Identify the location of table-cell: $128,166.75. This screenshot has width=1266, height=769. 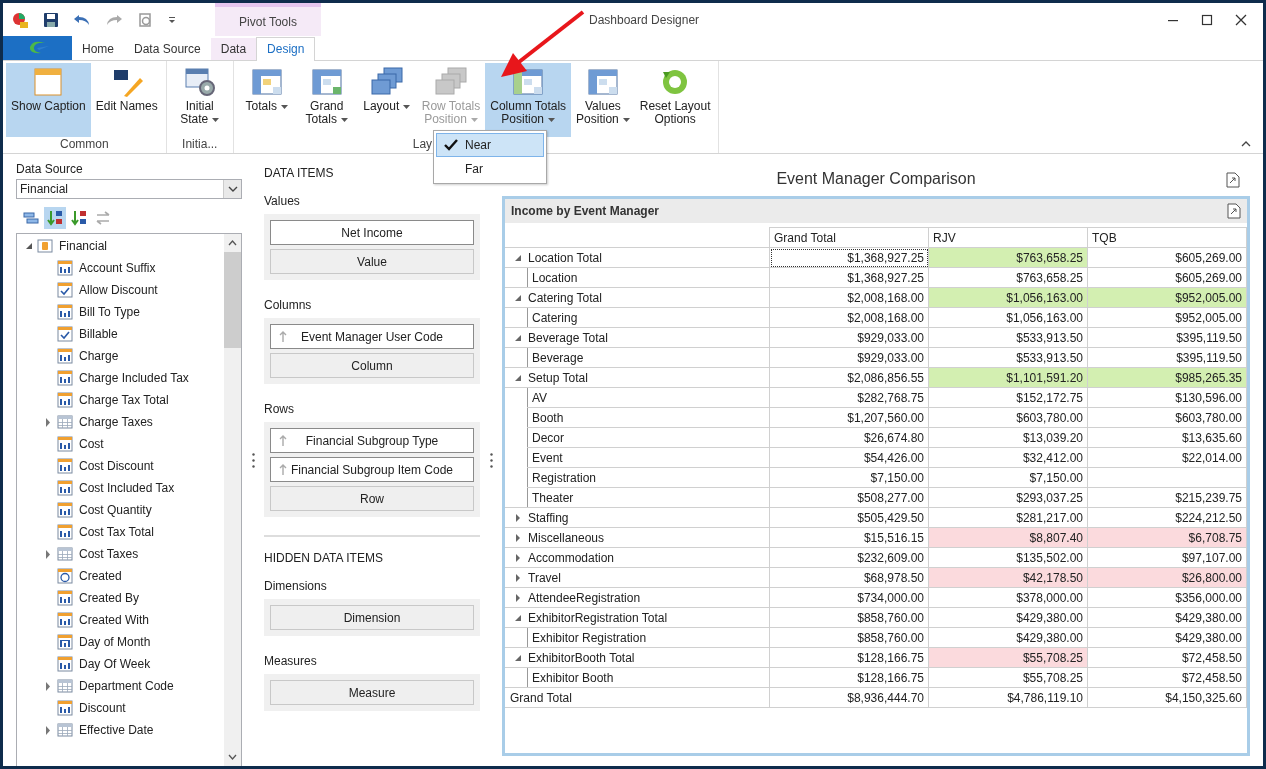
(849, 657).